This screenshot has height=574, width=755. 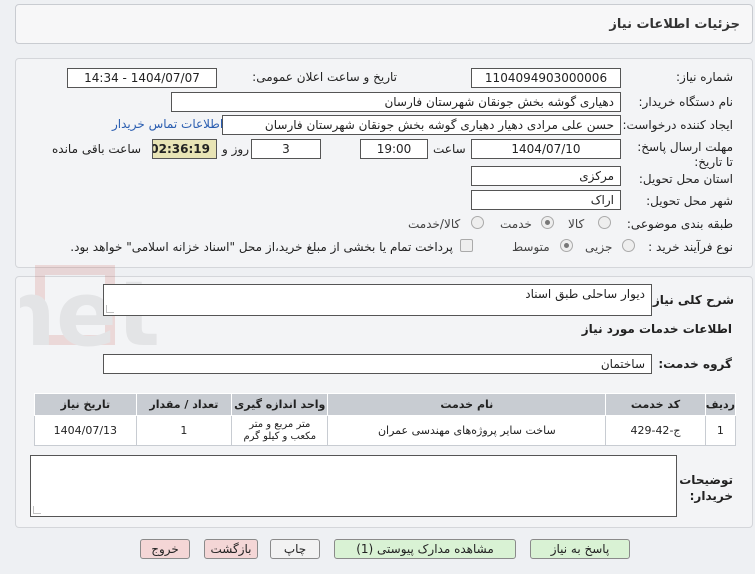 I want to click on exit-button: خروج, so click(x=165, y=549).